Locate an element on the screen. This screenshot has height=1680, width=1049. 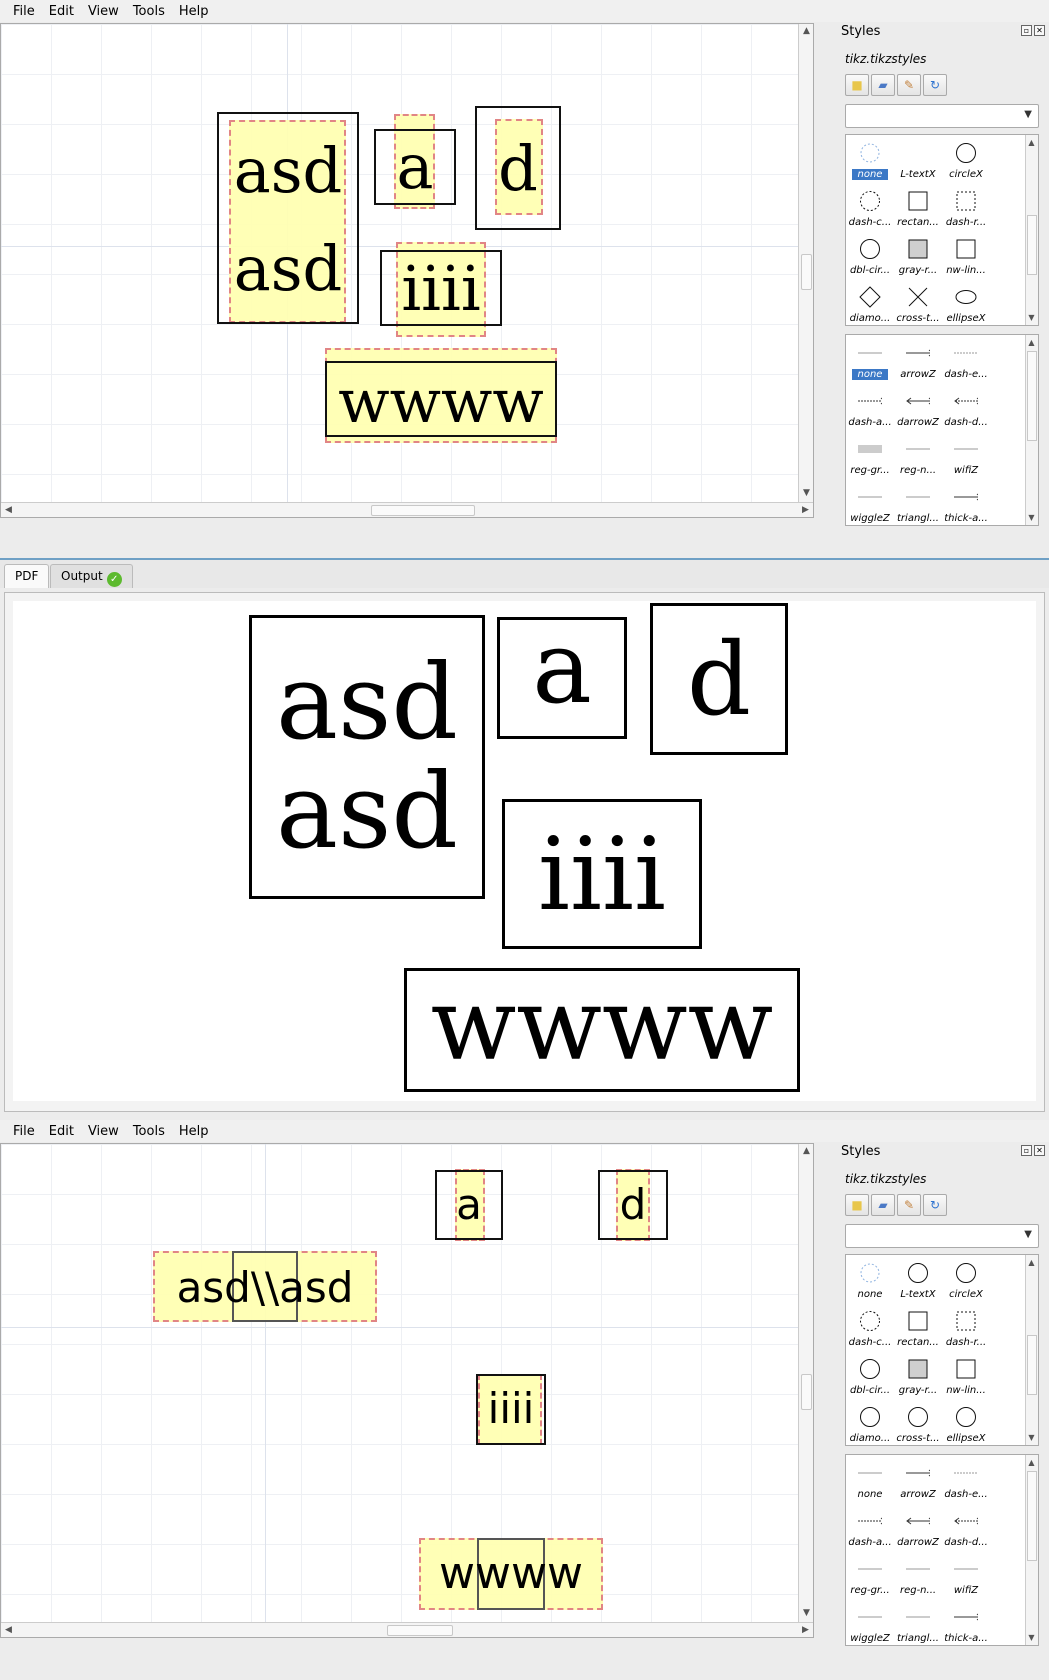
bottom-node-d-label: d is located at coordinates (633, 1204).